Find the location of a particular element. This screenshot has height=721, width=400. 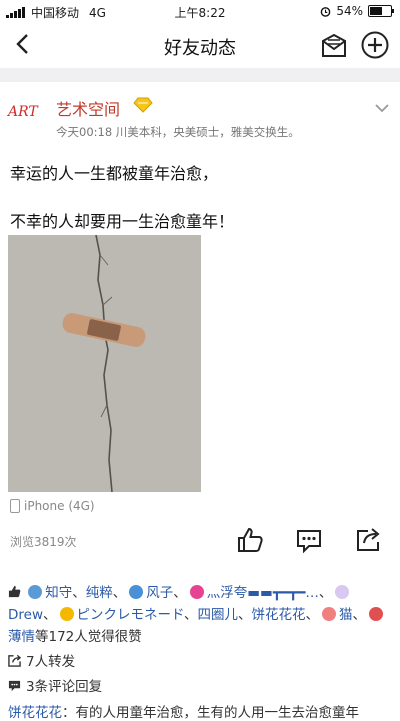

liker-name: Drew is located at coordinates (25, 615).